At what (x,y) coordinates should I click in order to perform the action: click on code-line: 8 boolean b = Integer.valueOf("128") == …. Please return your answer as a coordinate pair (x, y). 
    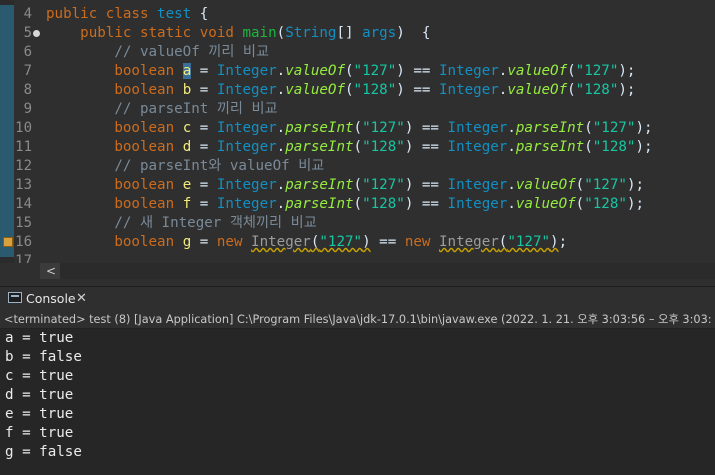
    Looking at the image, I should click on (357, 90).